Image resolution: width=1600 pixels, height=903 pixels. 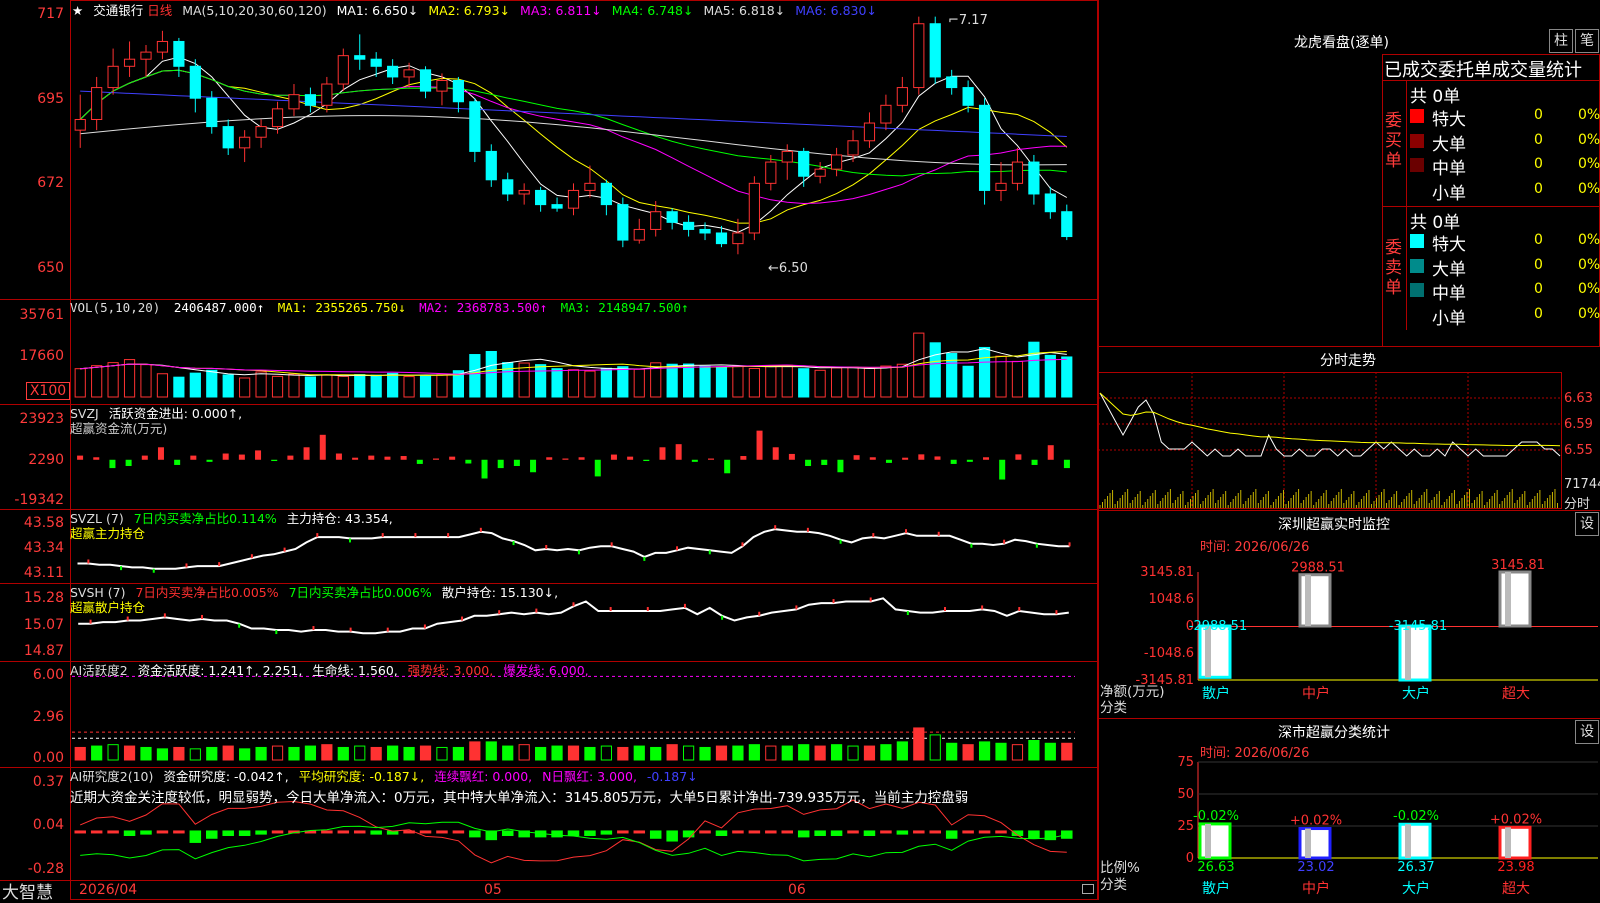 I want to click on svzj-tick-2: -19342, so click(x=39, y=500).